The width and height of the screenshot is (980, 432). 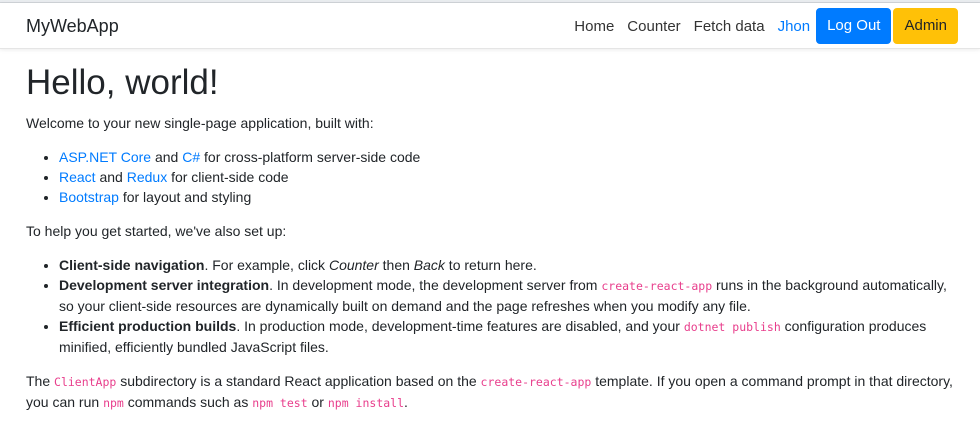 I want to click on list-item-text: for layout and styling, so click(x=185, y=197).